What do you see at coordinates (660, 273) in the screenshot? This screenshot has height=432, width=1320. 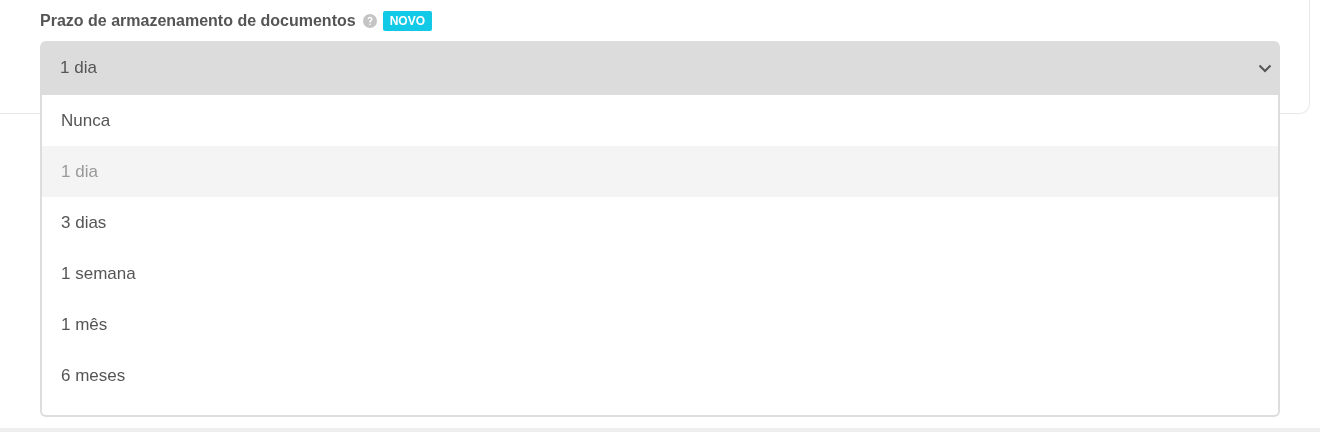 I see `dropdown-option: 1 semana` at bounding box center [660, 273].